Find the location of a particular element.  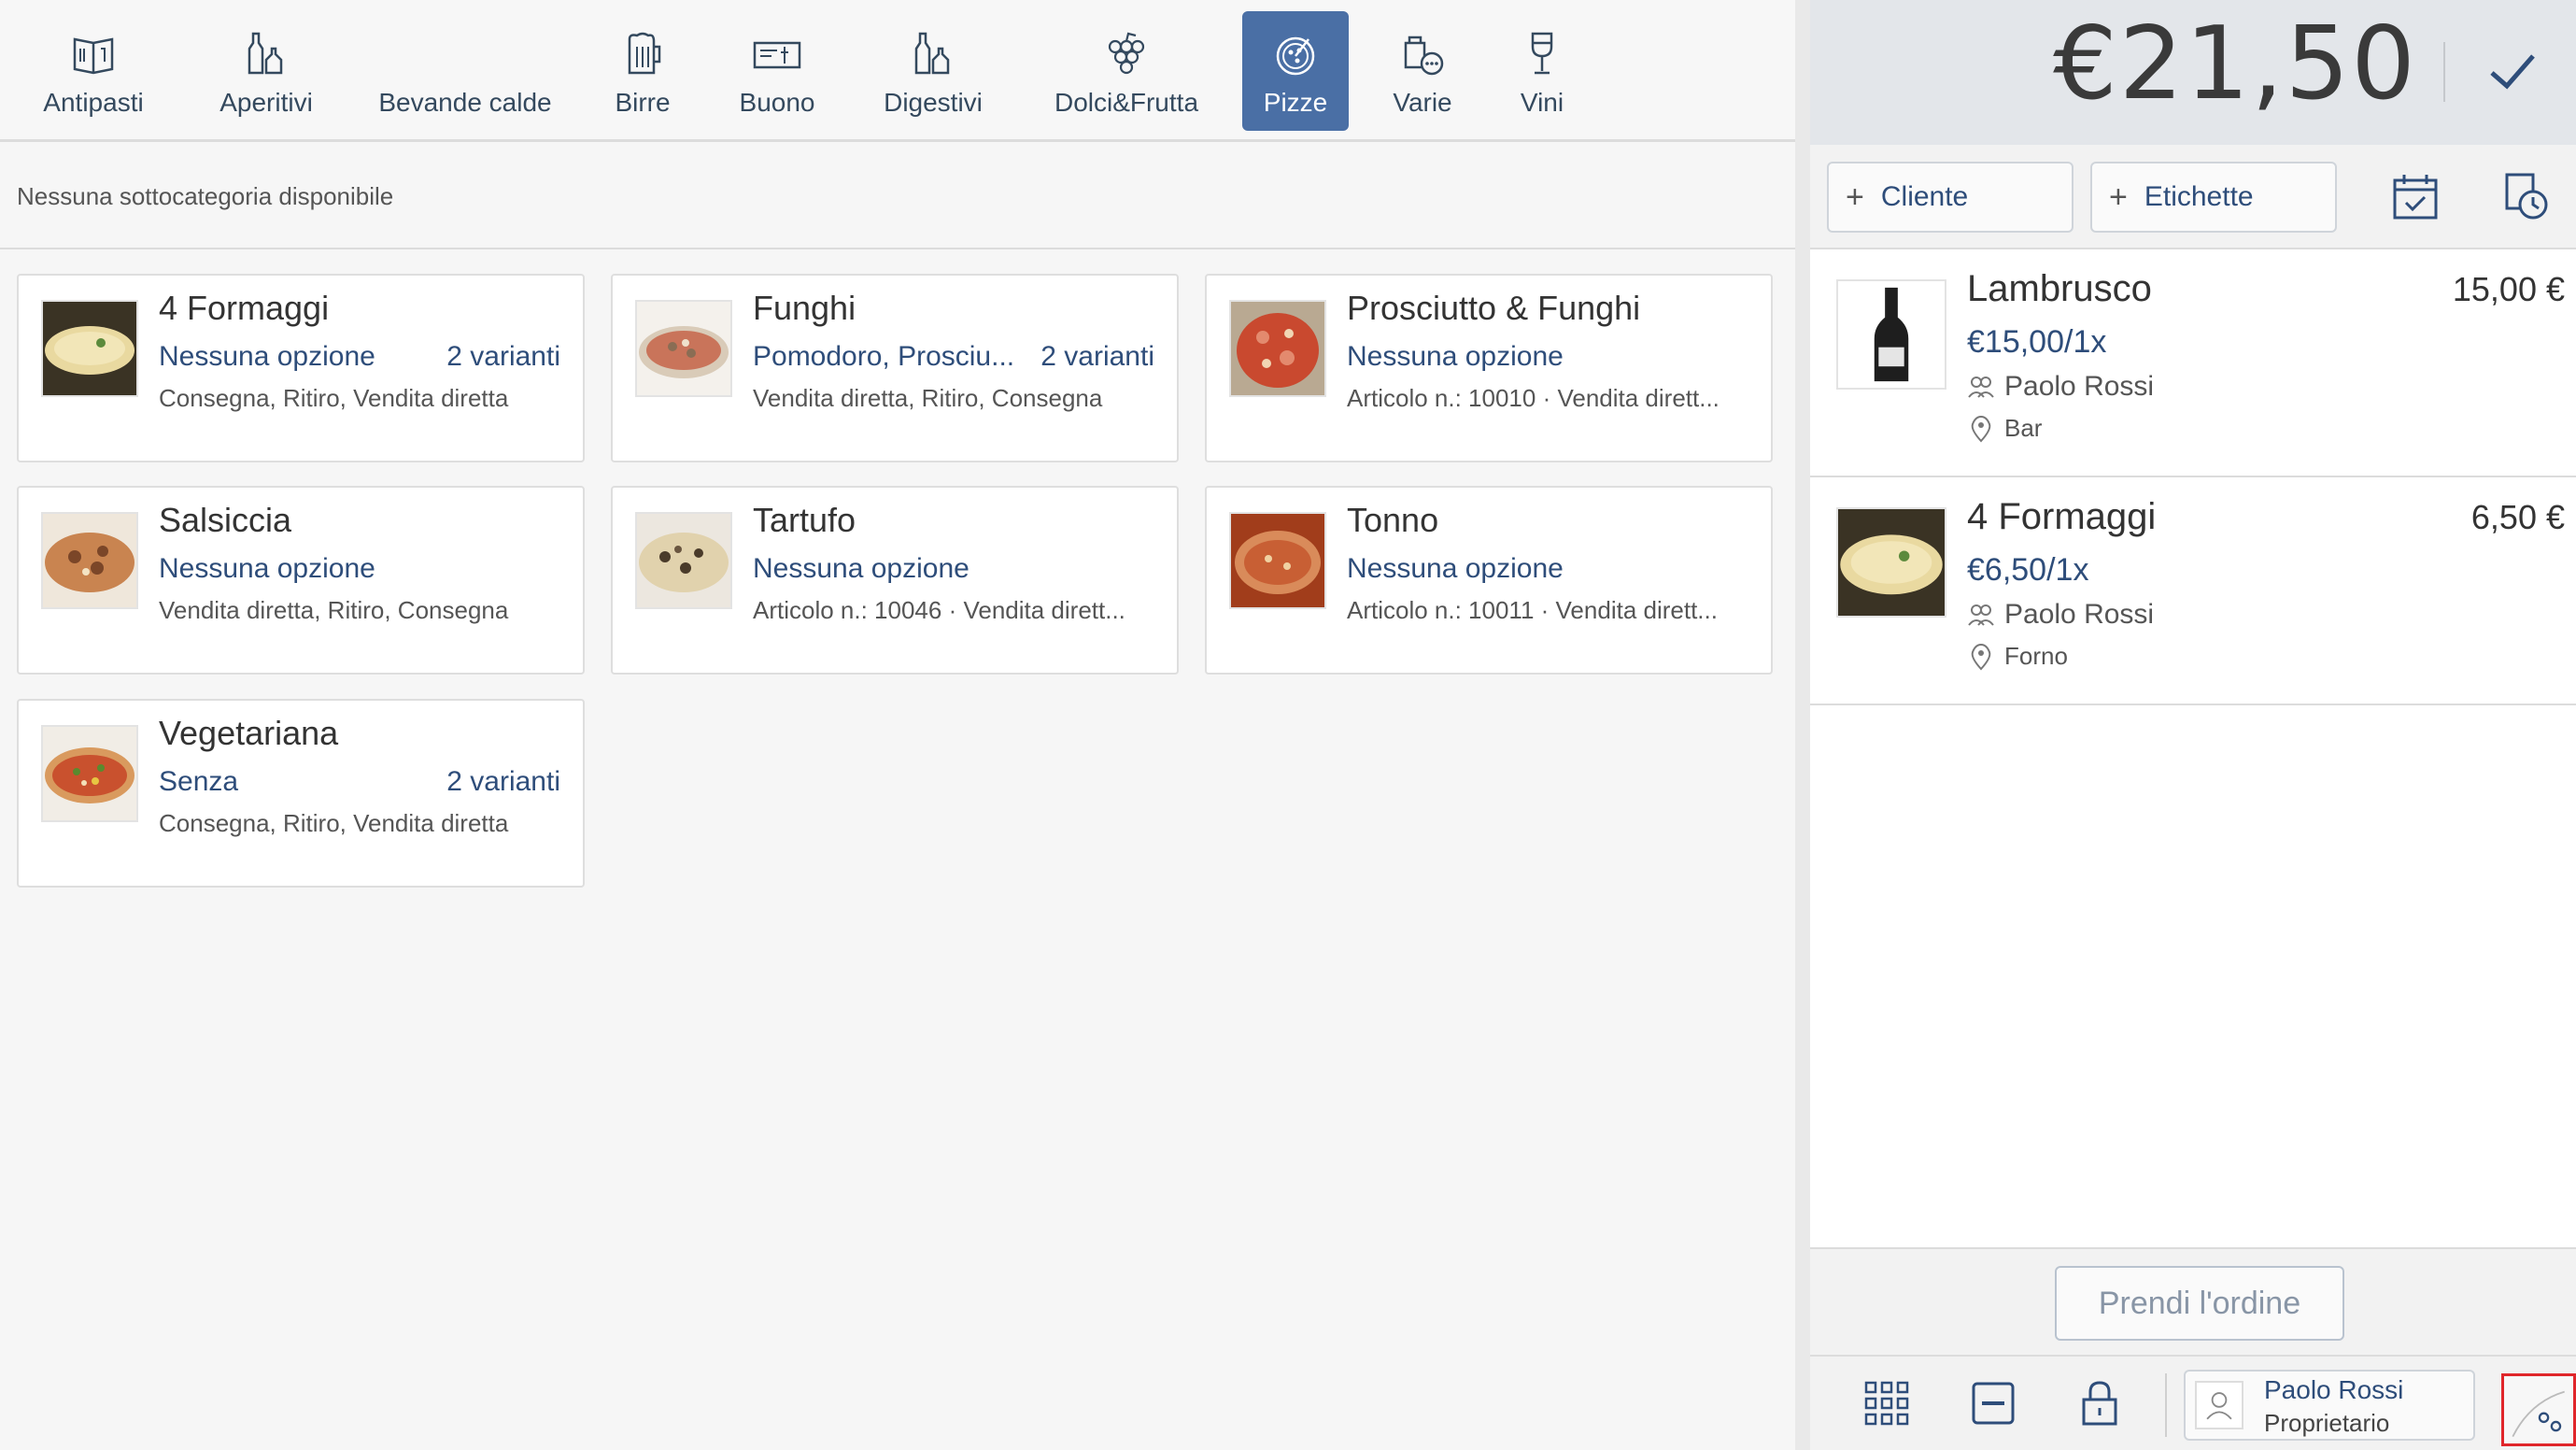

cart-total: €21,50 is located at coordinates (2235, 64).